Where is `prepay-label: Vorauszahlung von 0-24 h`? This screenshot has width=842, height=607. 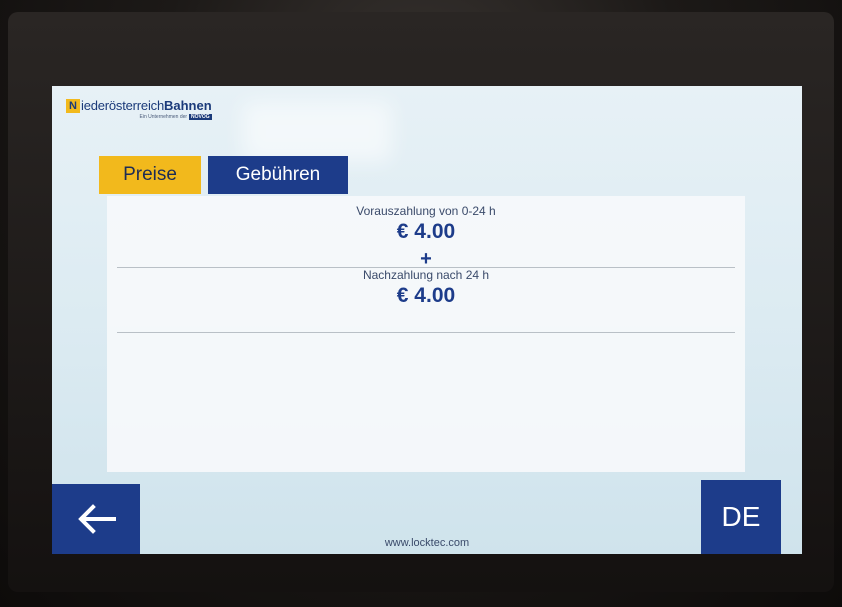
prepay-label: Vorauszahlung von 0-24 h is located at coordinates (426, 211).